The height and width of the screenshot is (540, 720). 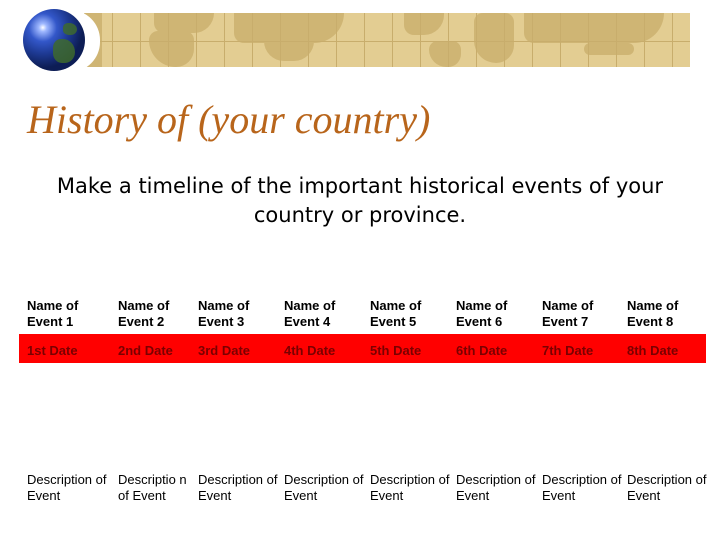 What do you see at coordinates (653, 313) in the screenshot?
I see `event-name: Name of Event 8` at bounding box center [653, 313].